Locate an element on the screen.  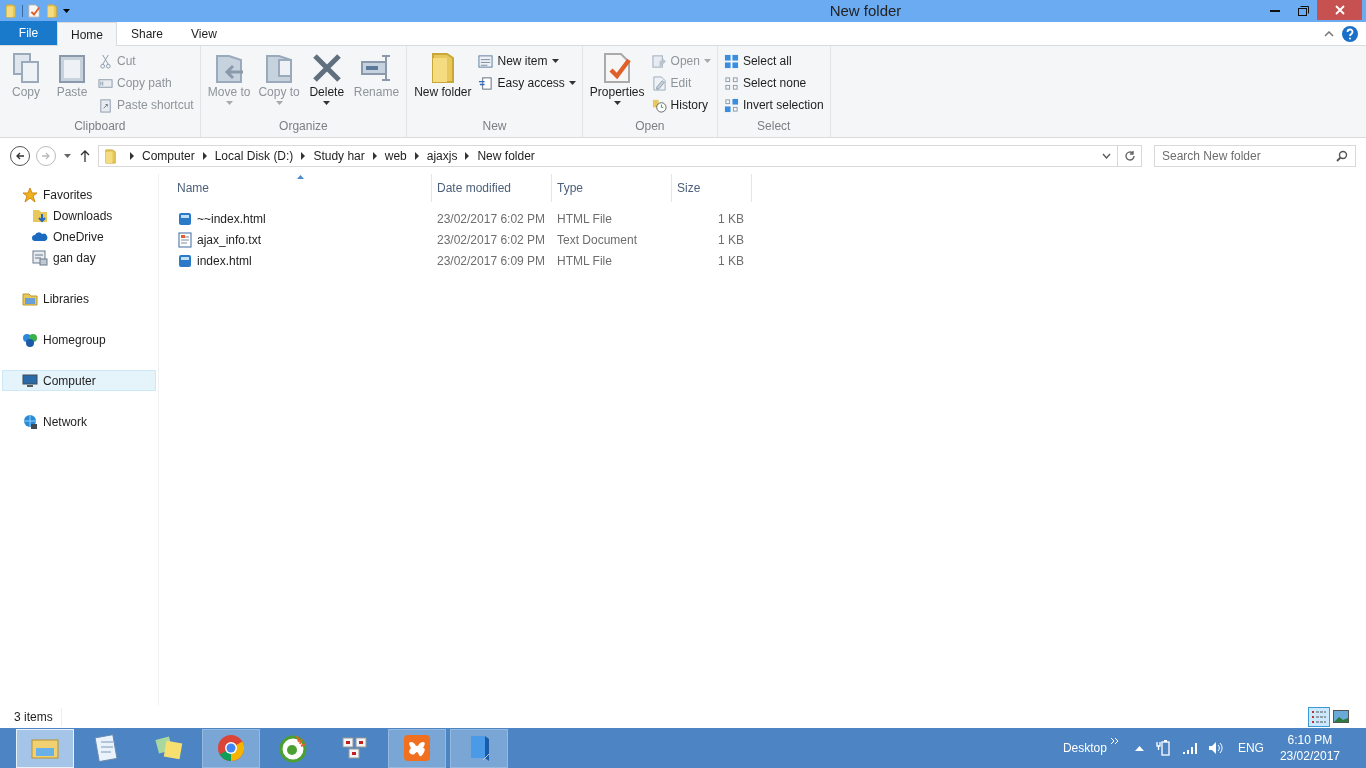
document-icon is located at coordinates (486, 83).